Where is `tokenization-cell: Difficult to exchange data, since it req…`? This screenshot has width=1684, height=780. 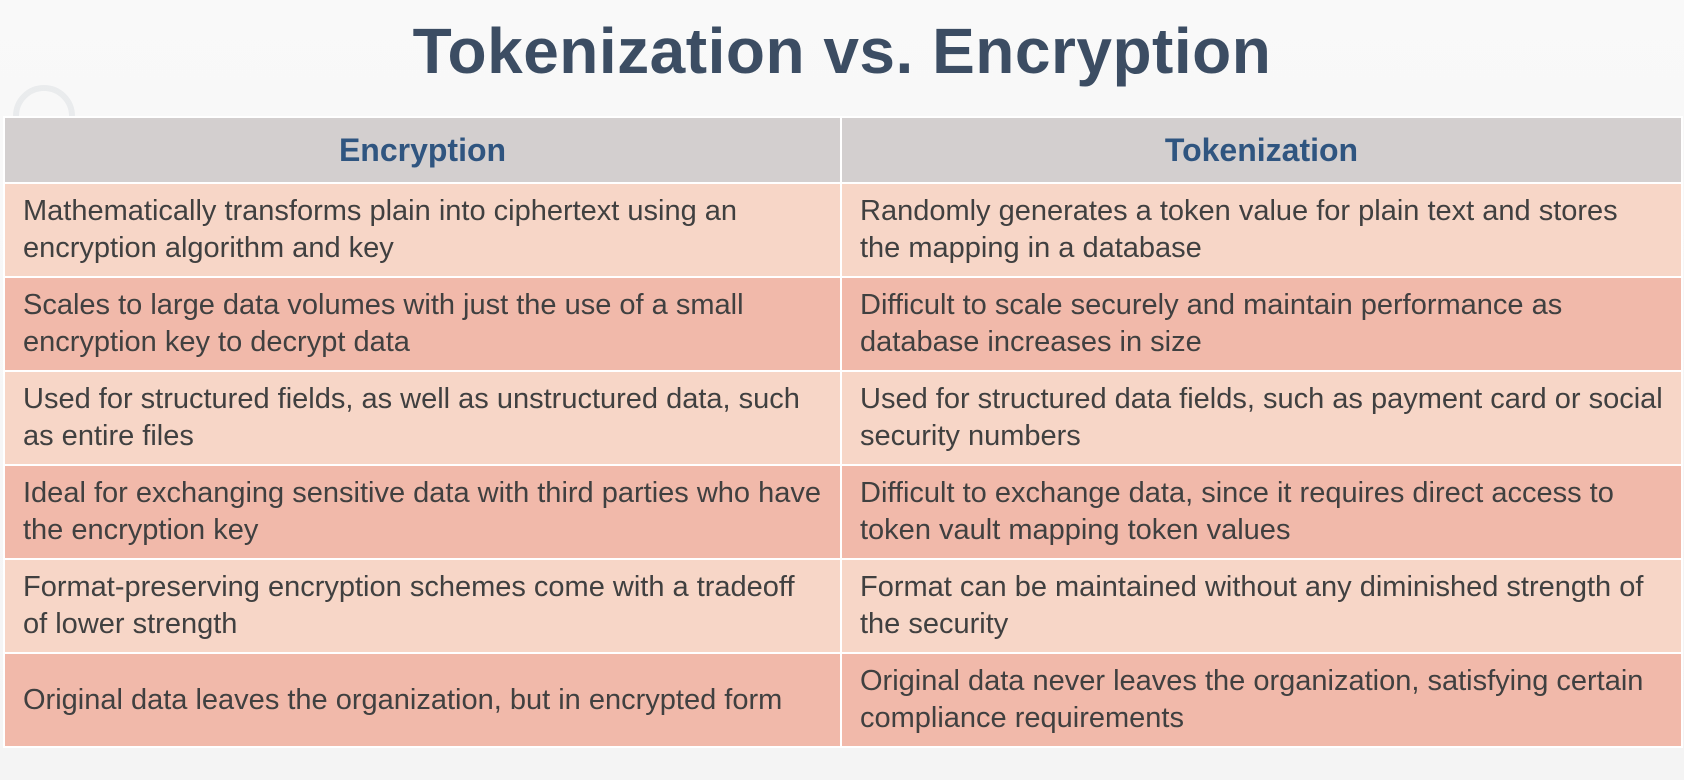 tokenization-cell: Difficult to exchange data, since it req… is located at coordinates (1261, 512).